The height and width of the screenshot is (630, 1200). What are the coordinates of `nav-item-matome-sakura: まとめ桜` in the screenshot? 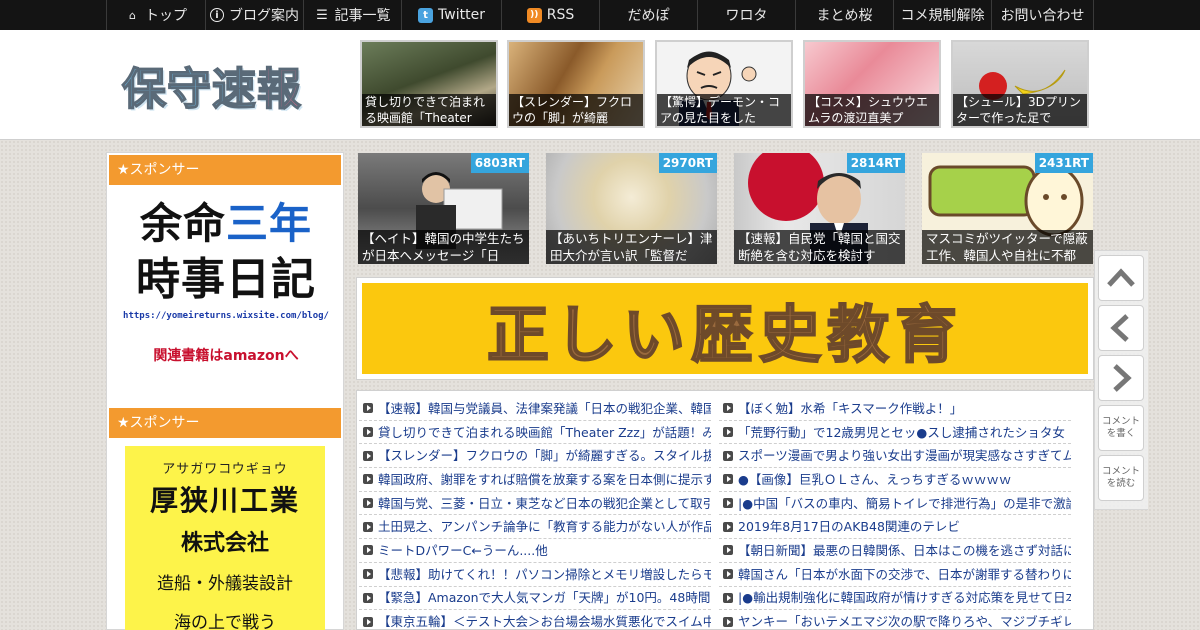 It's located at (845, 15).